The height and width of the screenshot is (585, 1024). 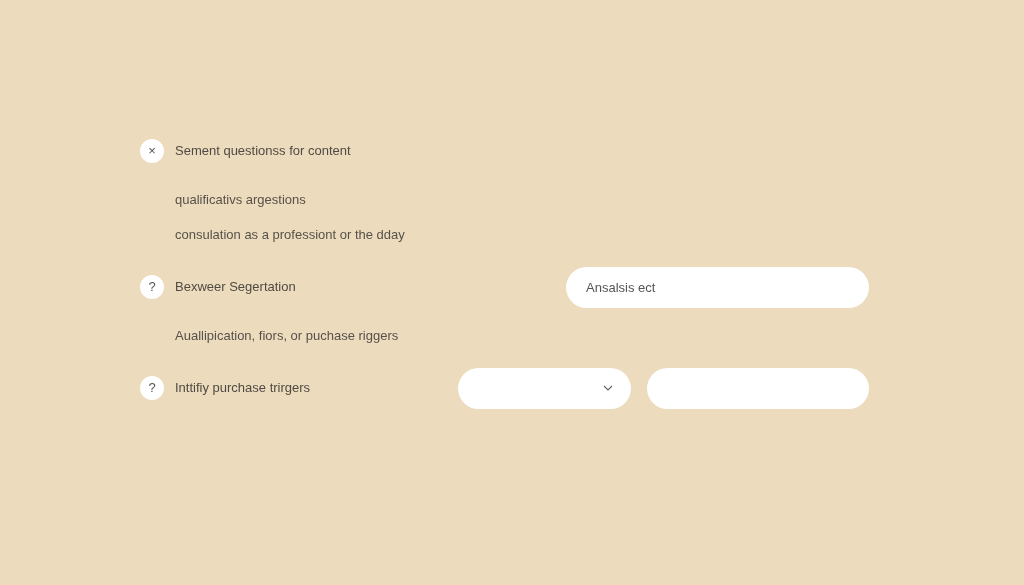 What do you see at coordinates (240, 199) in the screenshot?
I see `description-text: qualificativs argestions` at bounding box center [240, 199].